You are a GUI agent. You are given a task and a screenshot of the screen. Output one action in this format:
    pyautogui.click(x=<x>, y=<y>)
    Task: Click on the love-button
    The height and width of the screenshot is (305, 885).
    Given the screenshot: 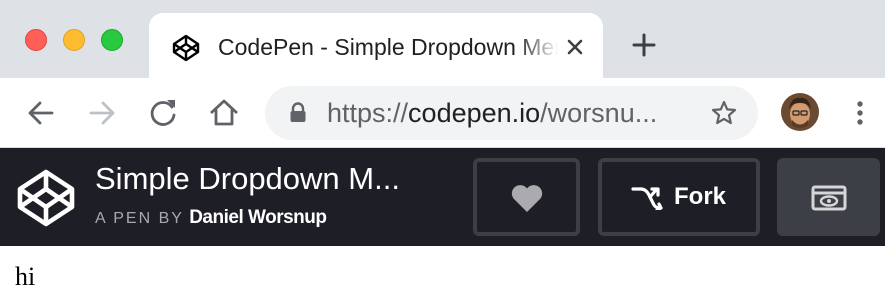 What is the action you would take?
    pyautogui.click(x=526, y=197)
    